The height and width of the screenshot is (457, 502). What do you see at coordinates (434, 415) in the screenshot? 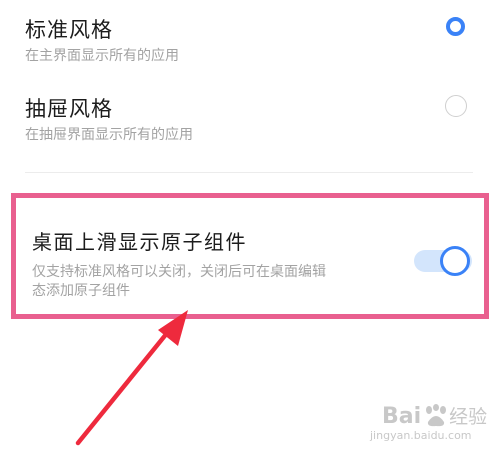
I see `watermark-brand: Bai 经验` at bounding box center [434, 415].